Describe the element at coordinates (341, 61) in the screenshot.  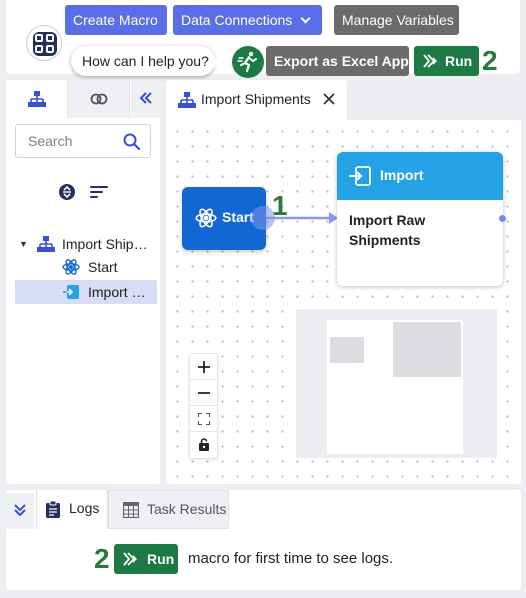
I see `export-excel-label: Export as Excel App` at that location.